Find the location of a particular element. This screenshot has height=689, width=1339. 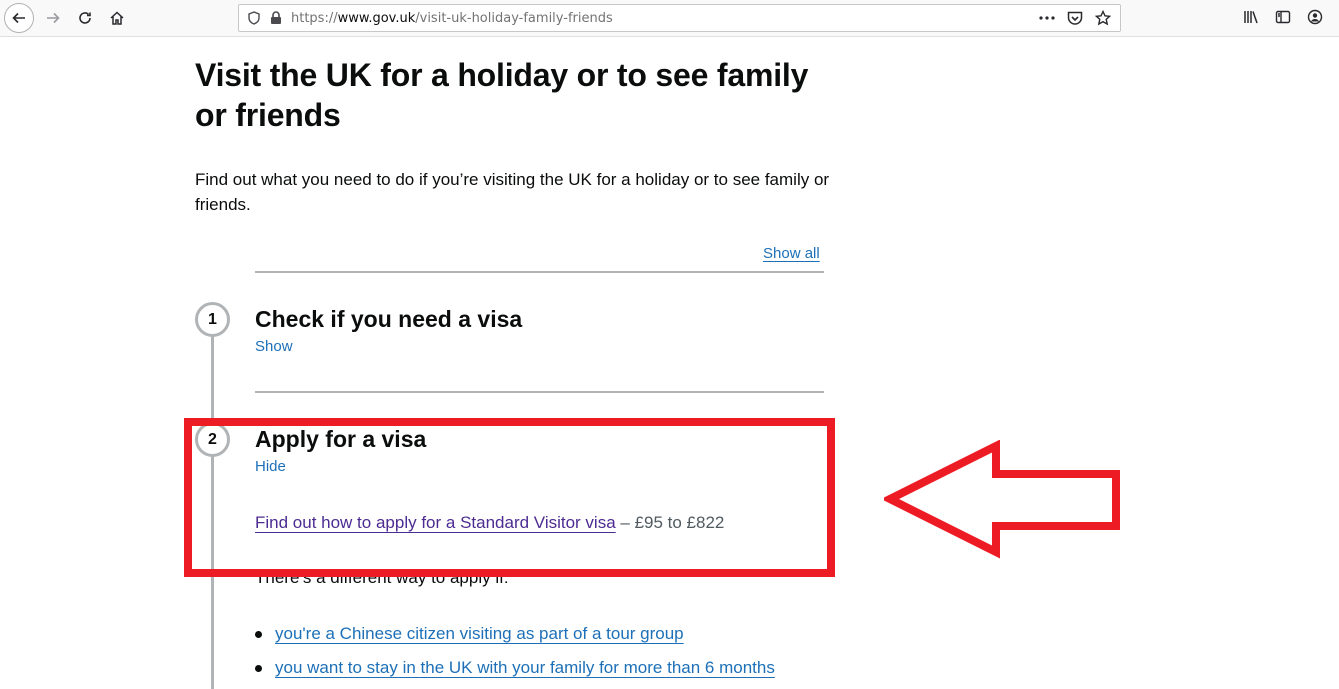

forward-button is located at coordinates (53, 18).